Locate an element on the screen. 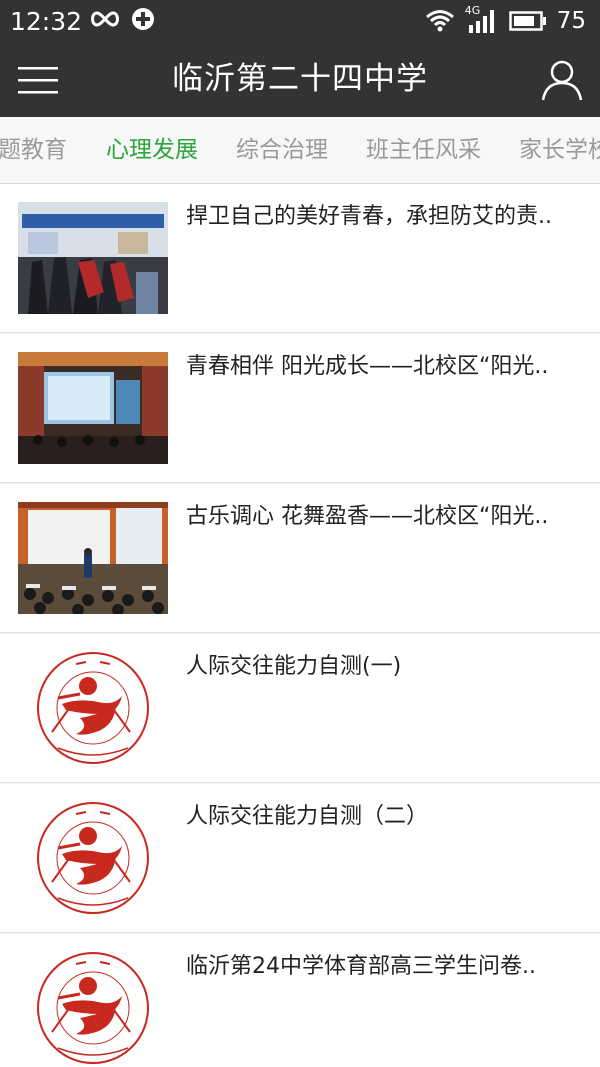 The height and width of the screenshot is (1067, 600). signal-icon: 4G is located at coordinates (482, 20).